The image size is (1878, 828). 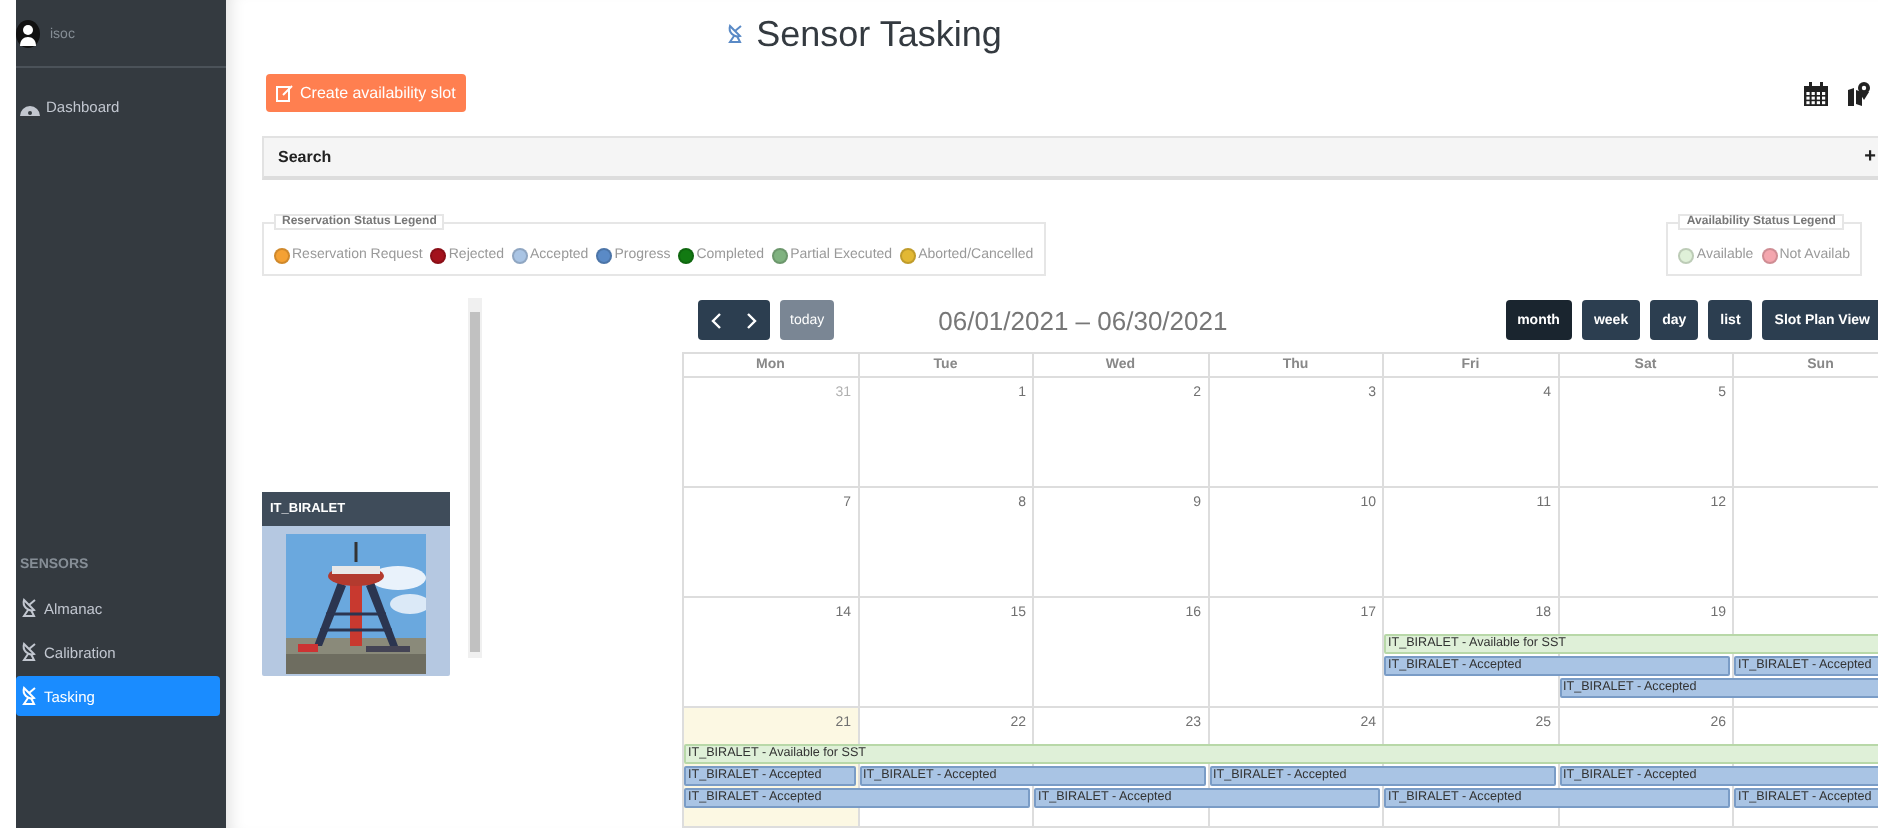 What do you see at coordinates (1816, 93) in the screenshot?
I see `calendar-icon` at bounding box center [1816, 93].